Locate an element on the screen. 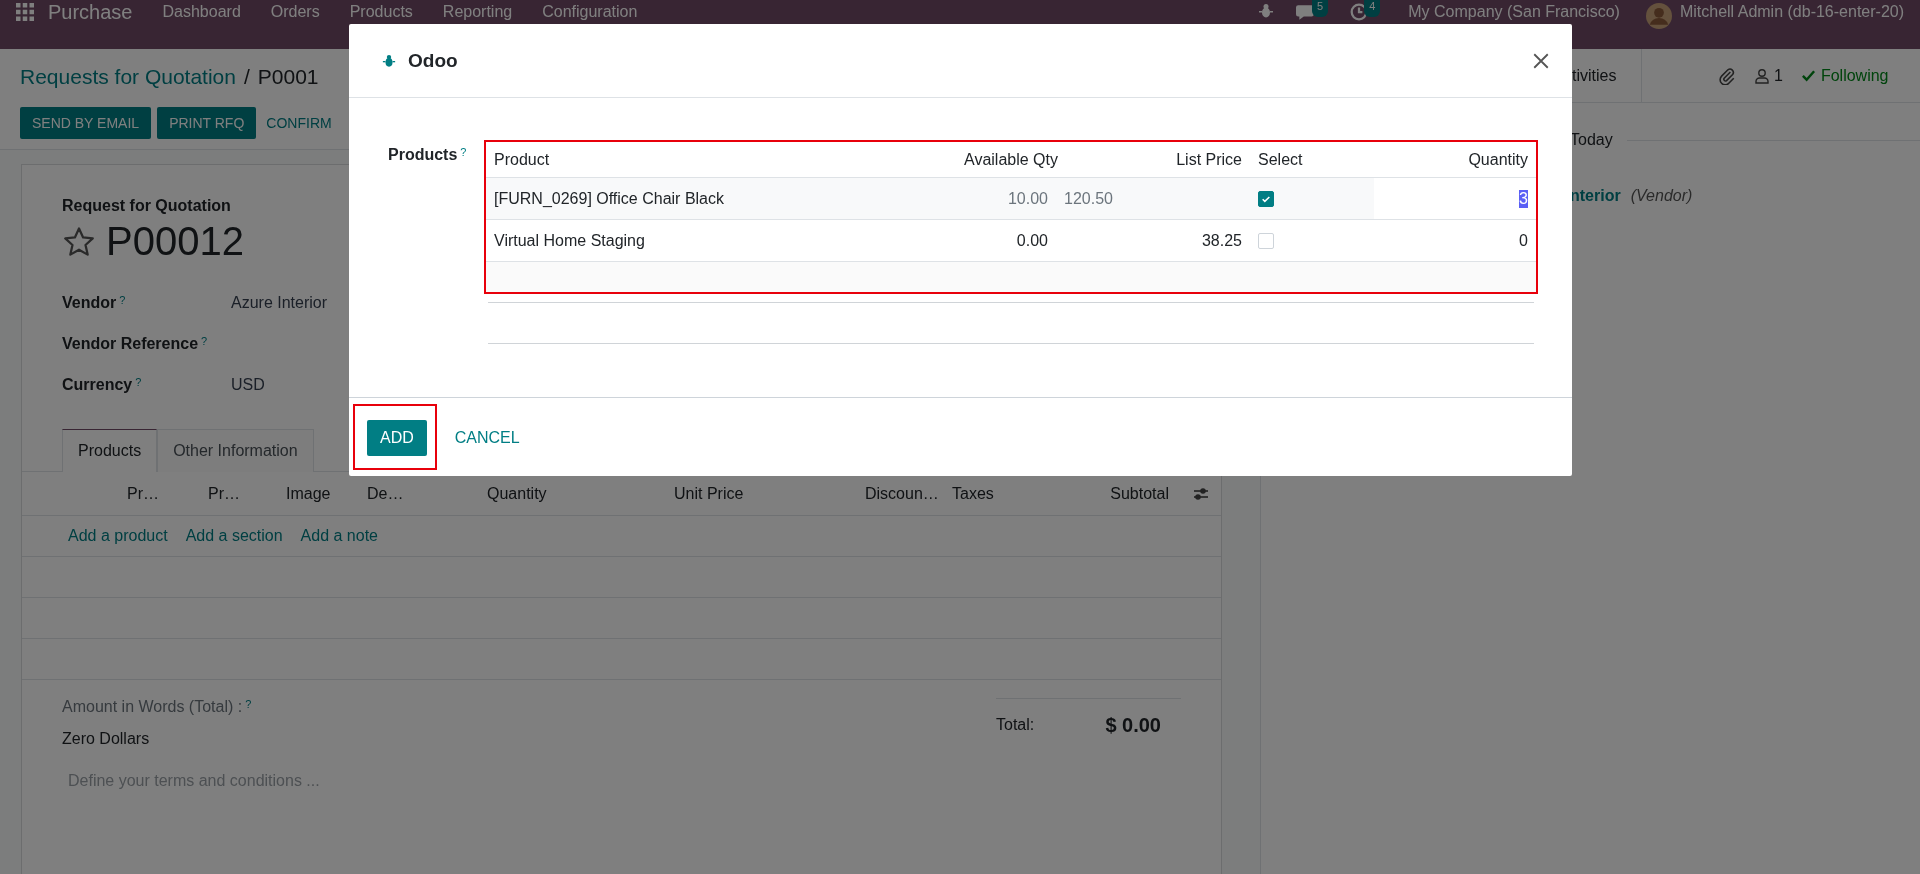 The width and height of the screenshot is (1920, 874). dialog-title: Odoo is located at coordinates (433, 60).